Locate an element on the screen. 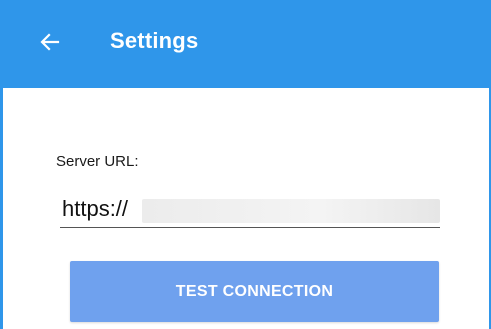 Image resolution: width=491 pixels, height=329 pixels. arrow-left-icon is located at coordinates (50, 42).